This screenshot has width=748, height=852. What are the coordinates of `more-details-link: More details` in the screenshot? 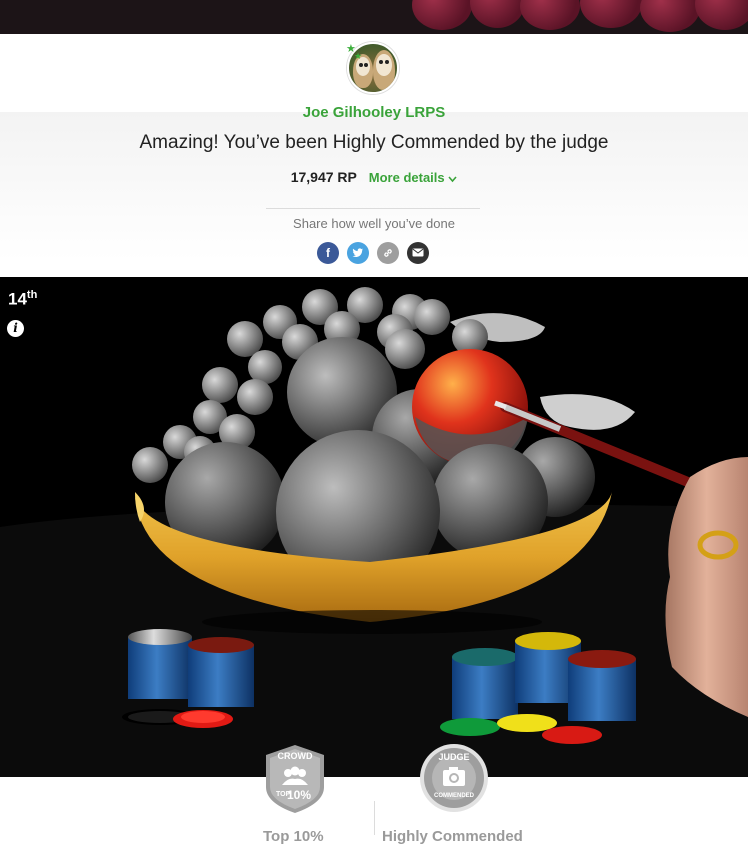 It's located at (413, 177).